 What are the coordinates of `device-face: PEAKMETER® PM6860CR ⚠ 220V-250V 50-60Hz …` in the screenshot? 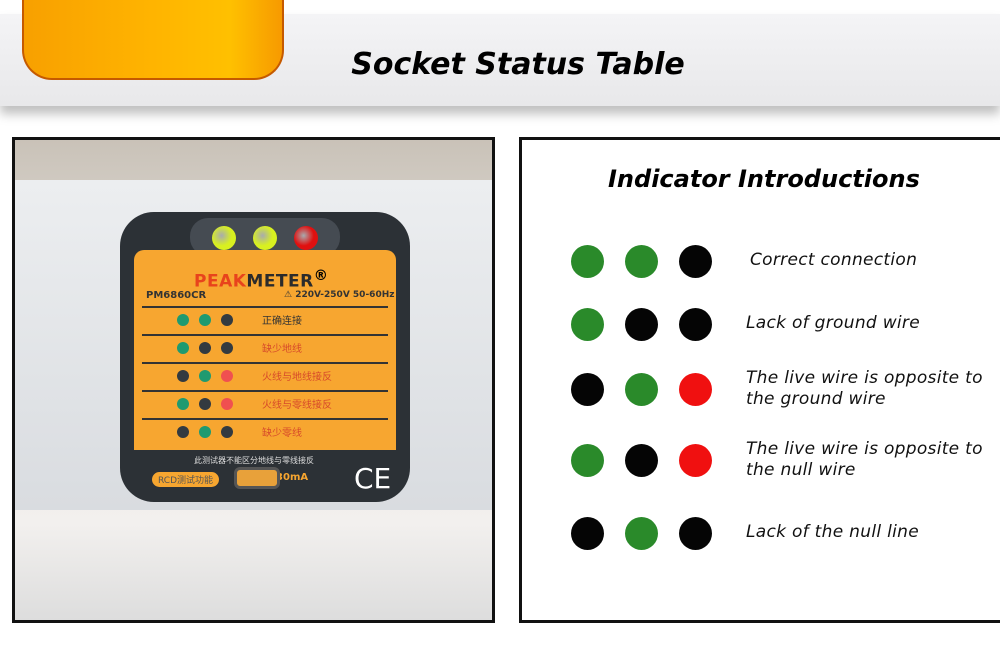 It's located at (265, 372).